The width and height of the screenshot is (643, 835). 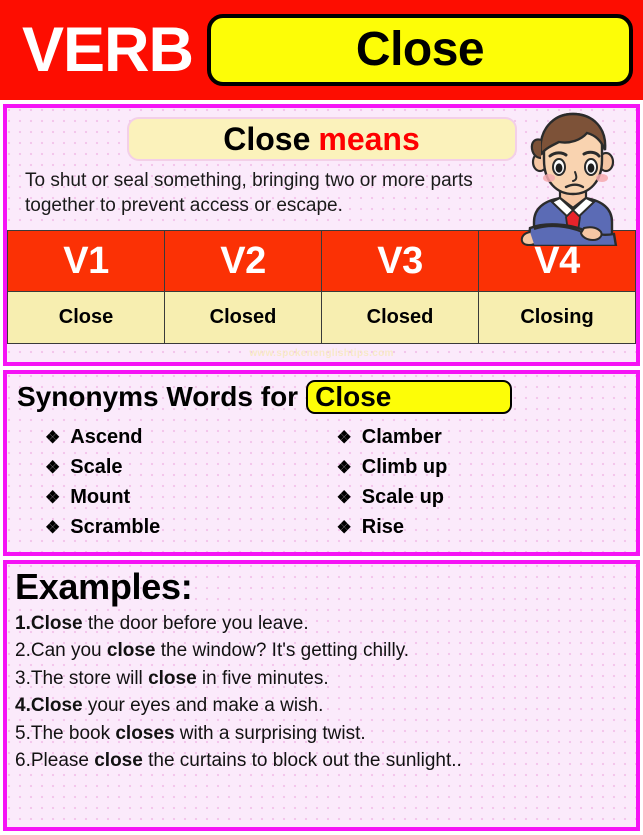 I want to click on column-header-v3: V3, so click(x=400, y=261).